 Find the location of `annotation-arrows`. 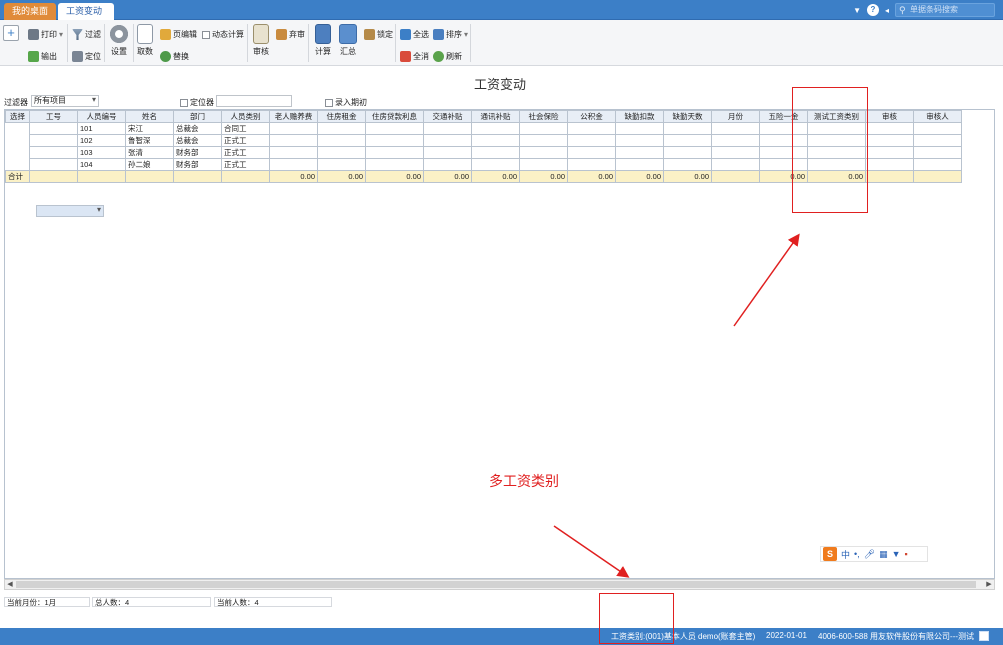

annotation-arrows is located at coordinates (676, 405).